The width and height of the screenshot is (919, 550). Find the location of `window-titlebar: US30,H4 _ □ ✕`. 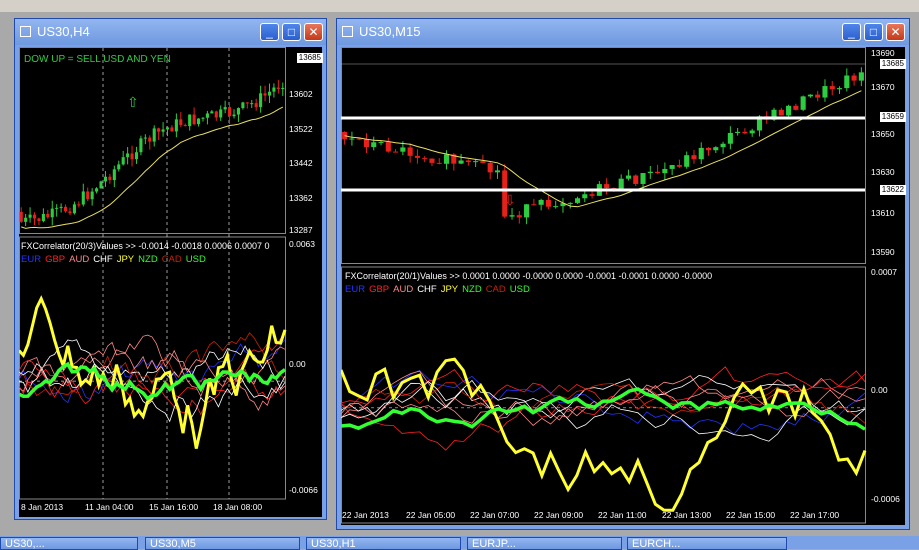

window-titlebar: US30,H4 _ □ ✕ is located at coordinates (170, 32).